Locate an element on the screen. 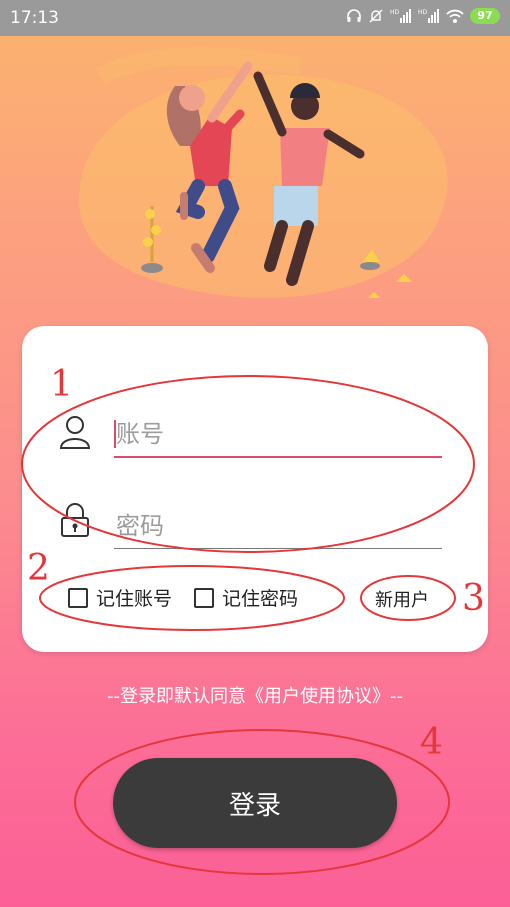 Image resolution: width=510 pixels, height=907 pixels. signal-label-2: HD is located at coordinates (423, 12).